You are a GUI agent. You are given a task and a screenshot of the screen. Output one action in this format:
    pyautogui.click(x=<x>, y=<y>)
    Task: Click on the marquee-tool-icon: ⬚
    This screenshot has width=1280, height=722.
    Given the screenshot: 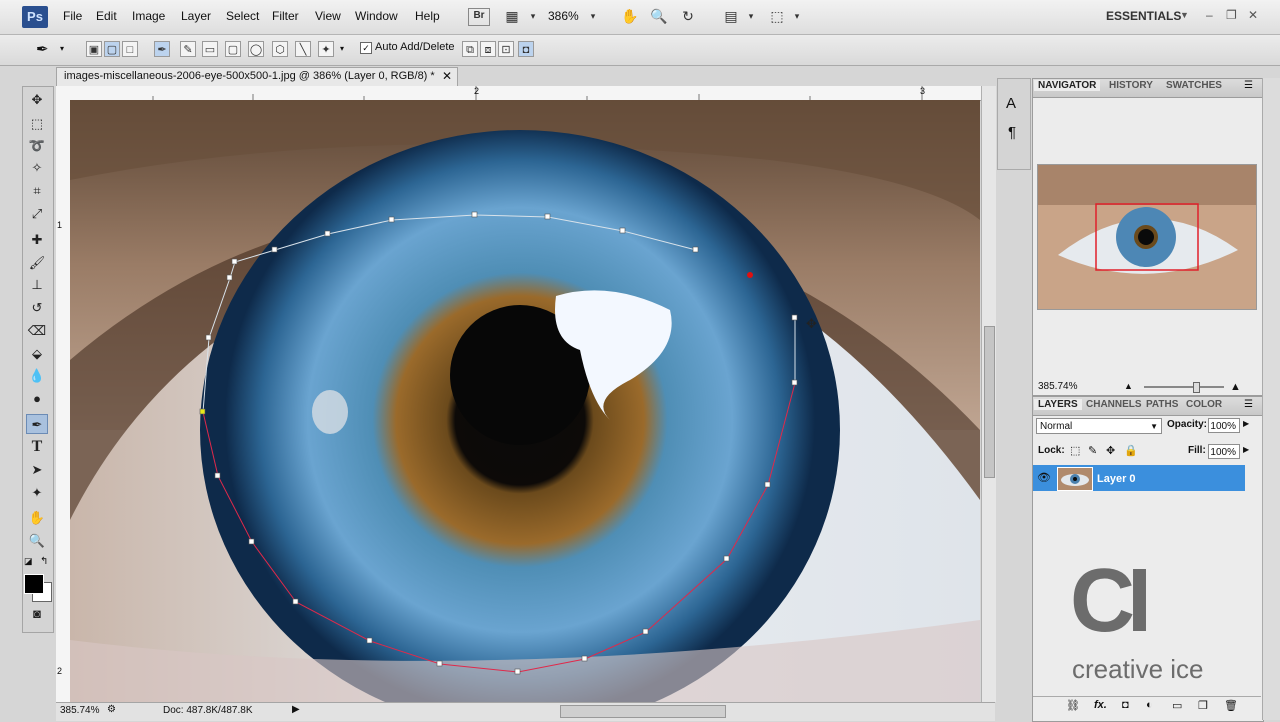 What is the action you would take?
    pyautogui.click(x=37, y=124)
    